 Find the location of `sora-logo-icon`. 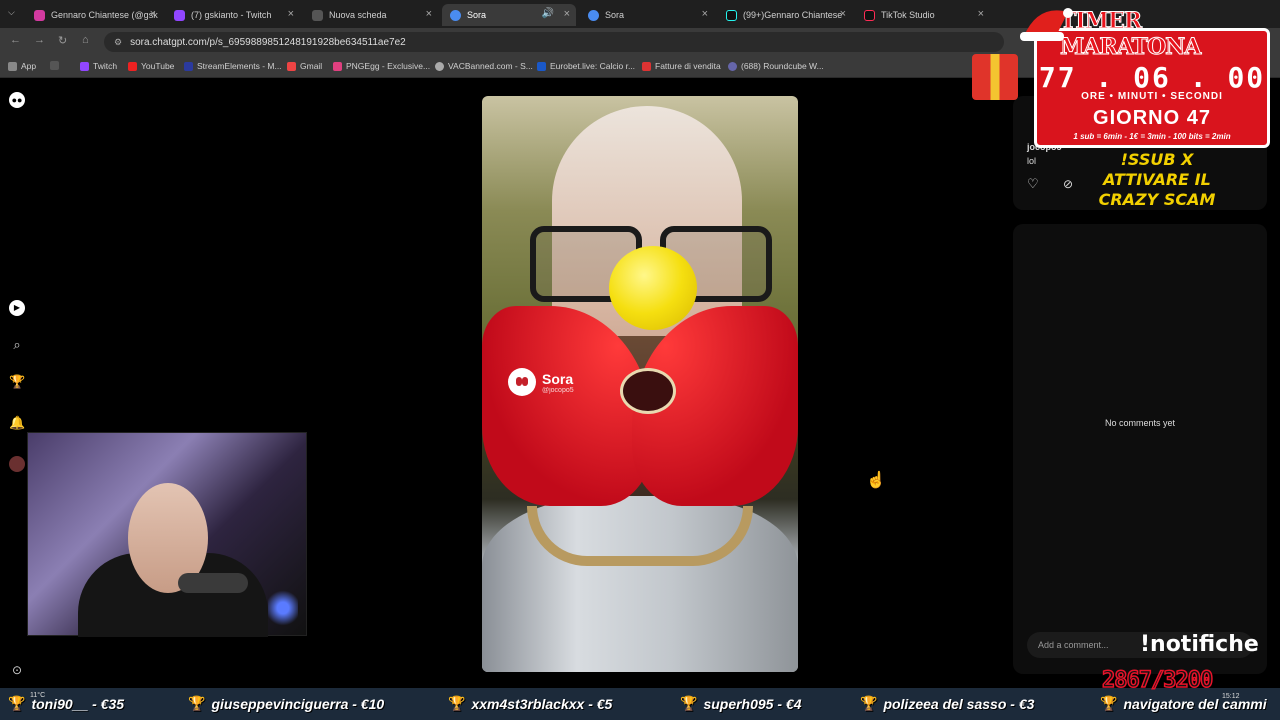

sora-logo-icon is located at coordinates (522, 382).